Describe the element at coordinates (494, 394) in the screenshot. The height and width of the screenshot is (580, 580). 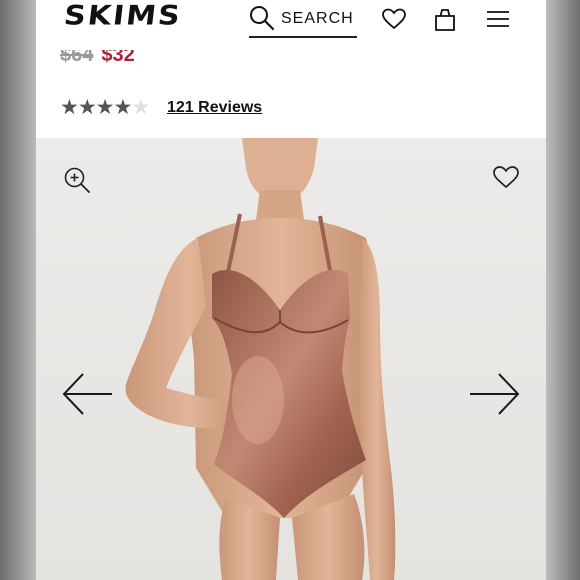
I see `arrow-right-icon` at that location.